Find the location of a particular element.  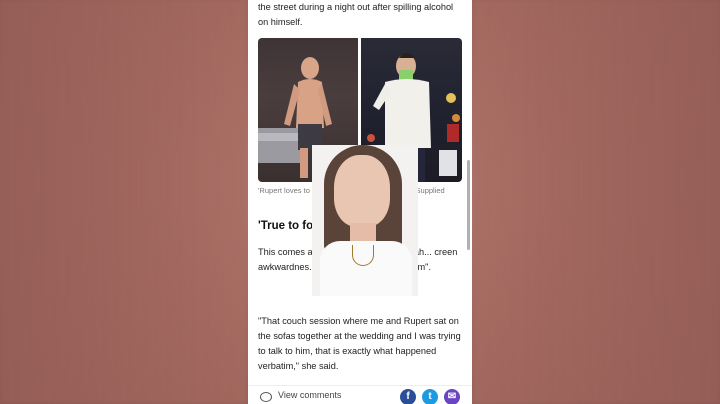

twitter-icon: t is located at coordinates (430, 396).